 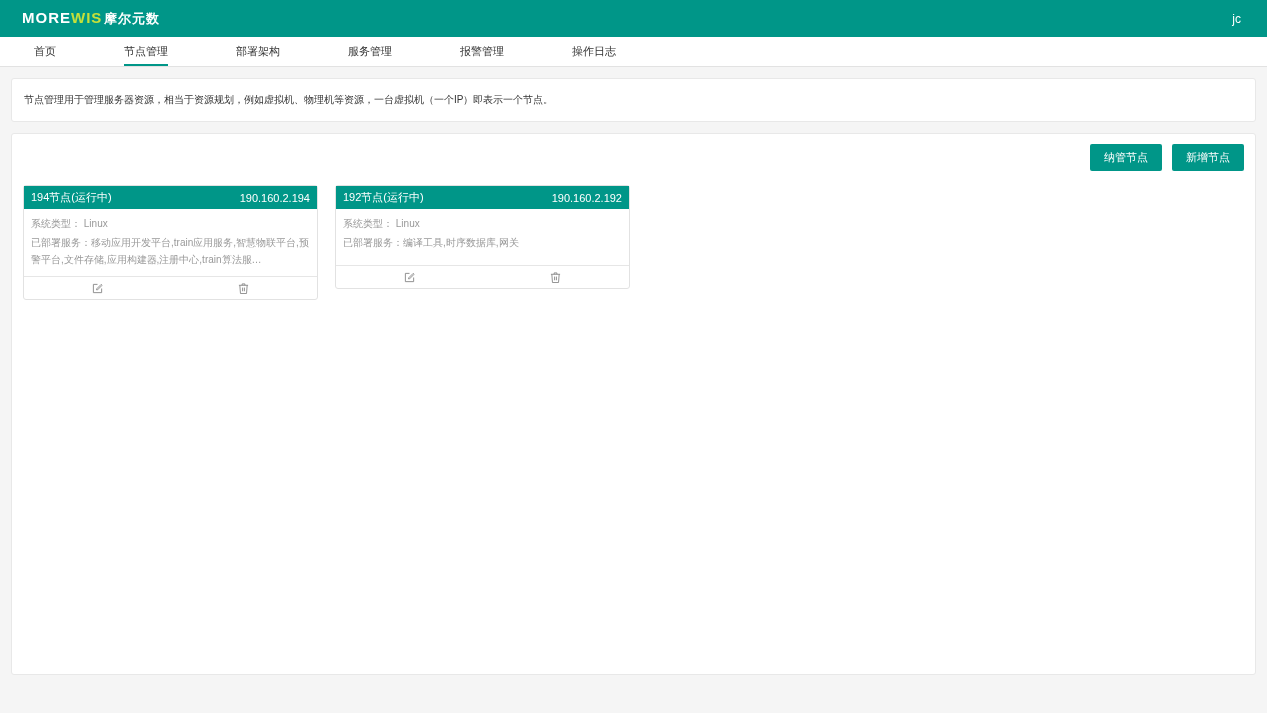 What do you see at coordinates (1208, 157) in the screenshot?
I see `action-button: 新增节点` at bounding box center [1208, 157].